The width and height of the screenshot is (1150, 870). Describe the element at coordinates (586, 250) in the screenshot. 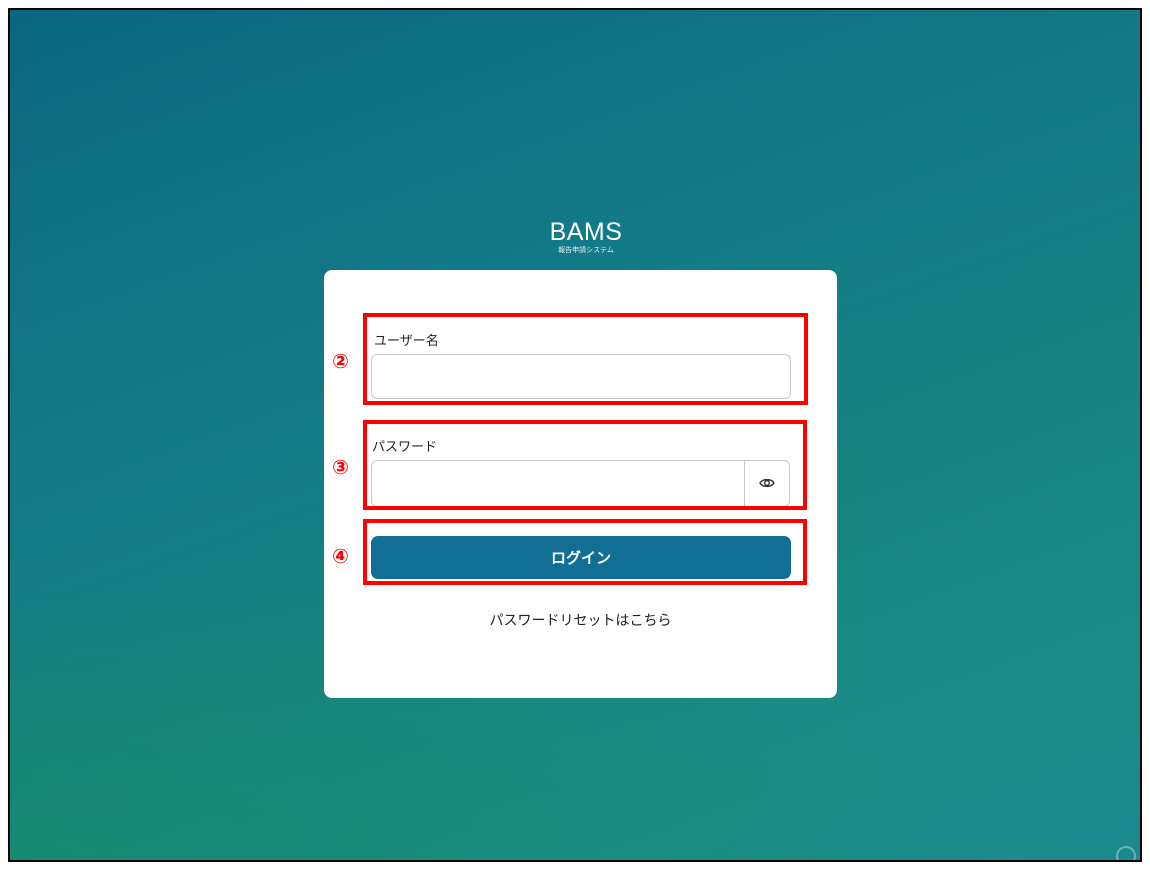

I see `app-subtitle: 報告申請システム` at that location.